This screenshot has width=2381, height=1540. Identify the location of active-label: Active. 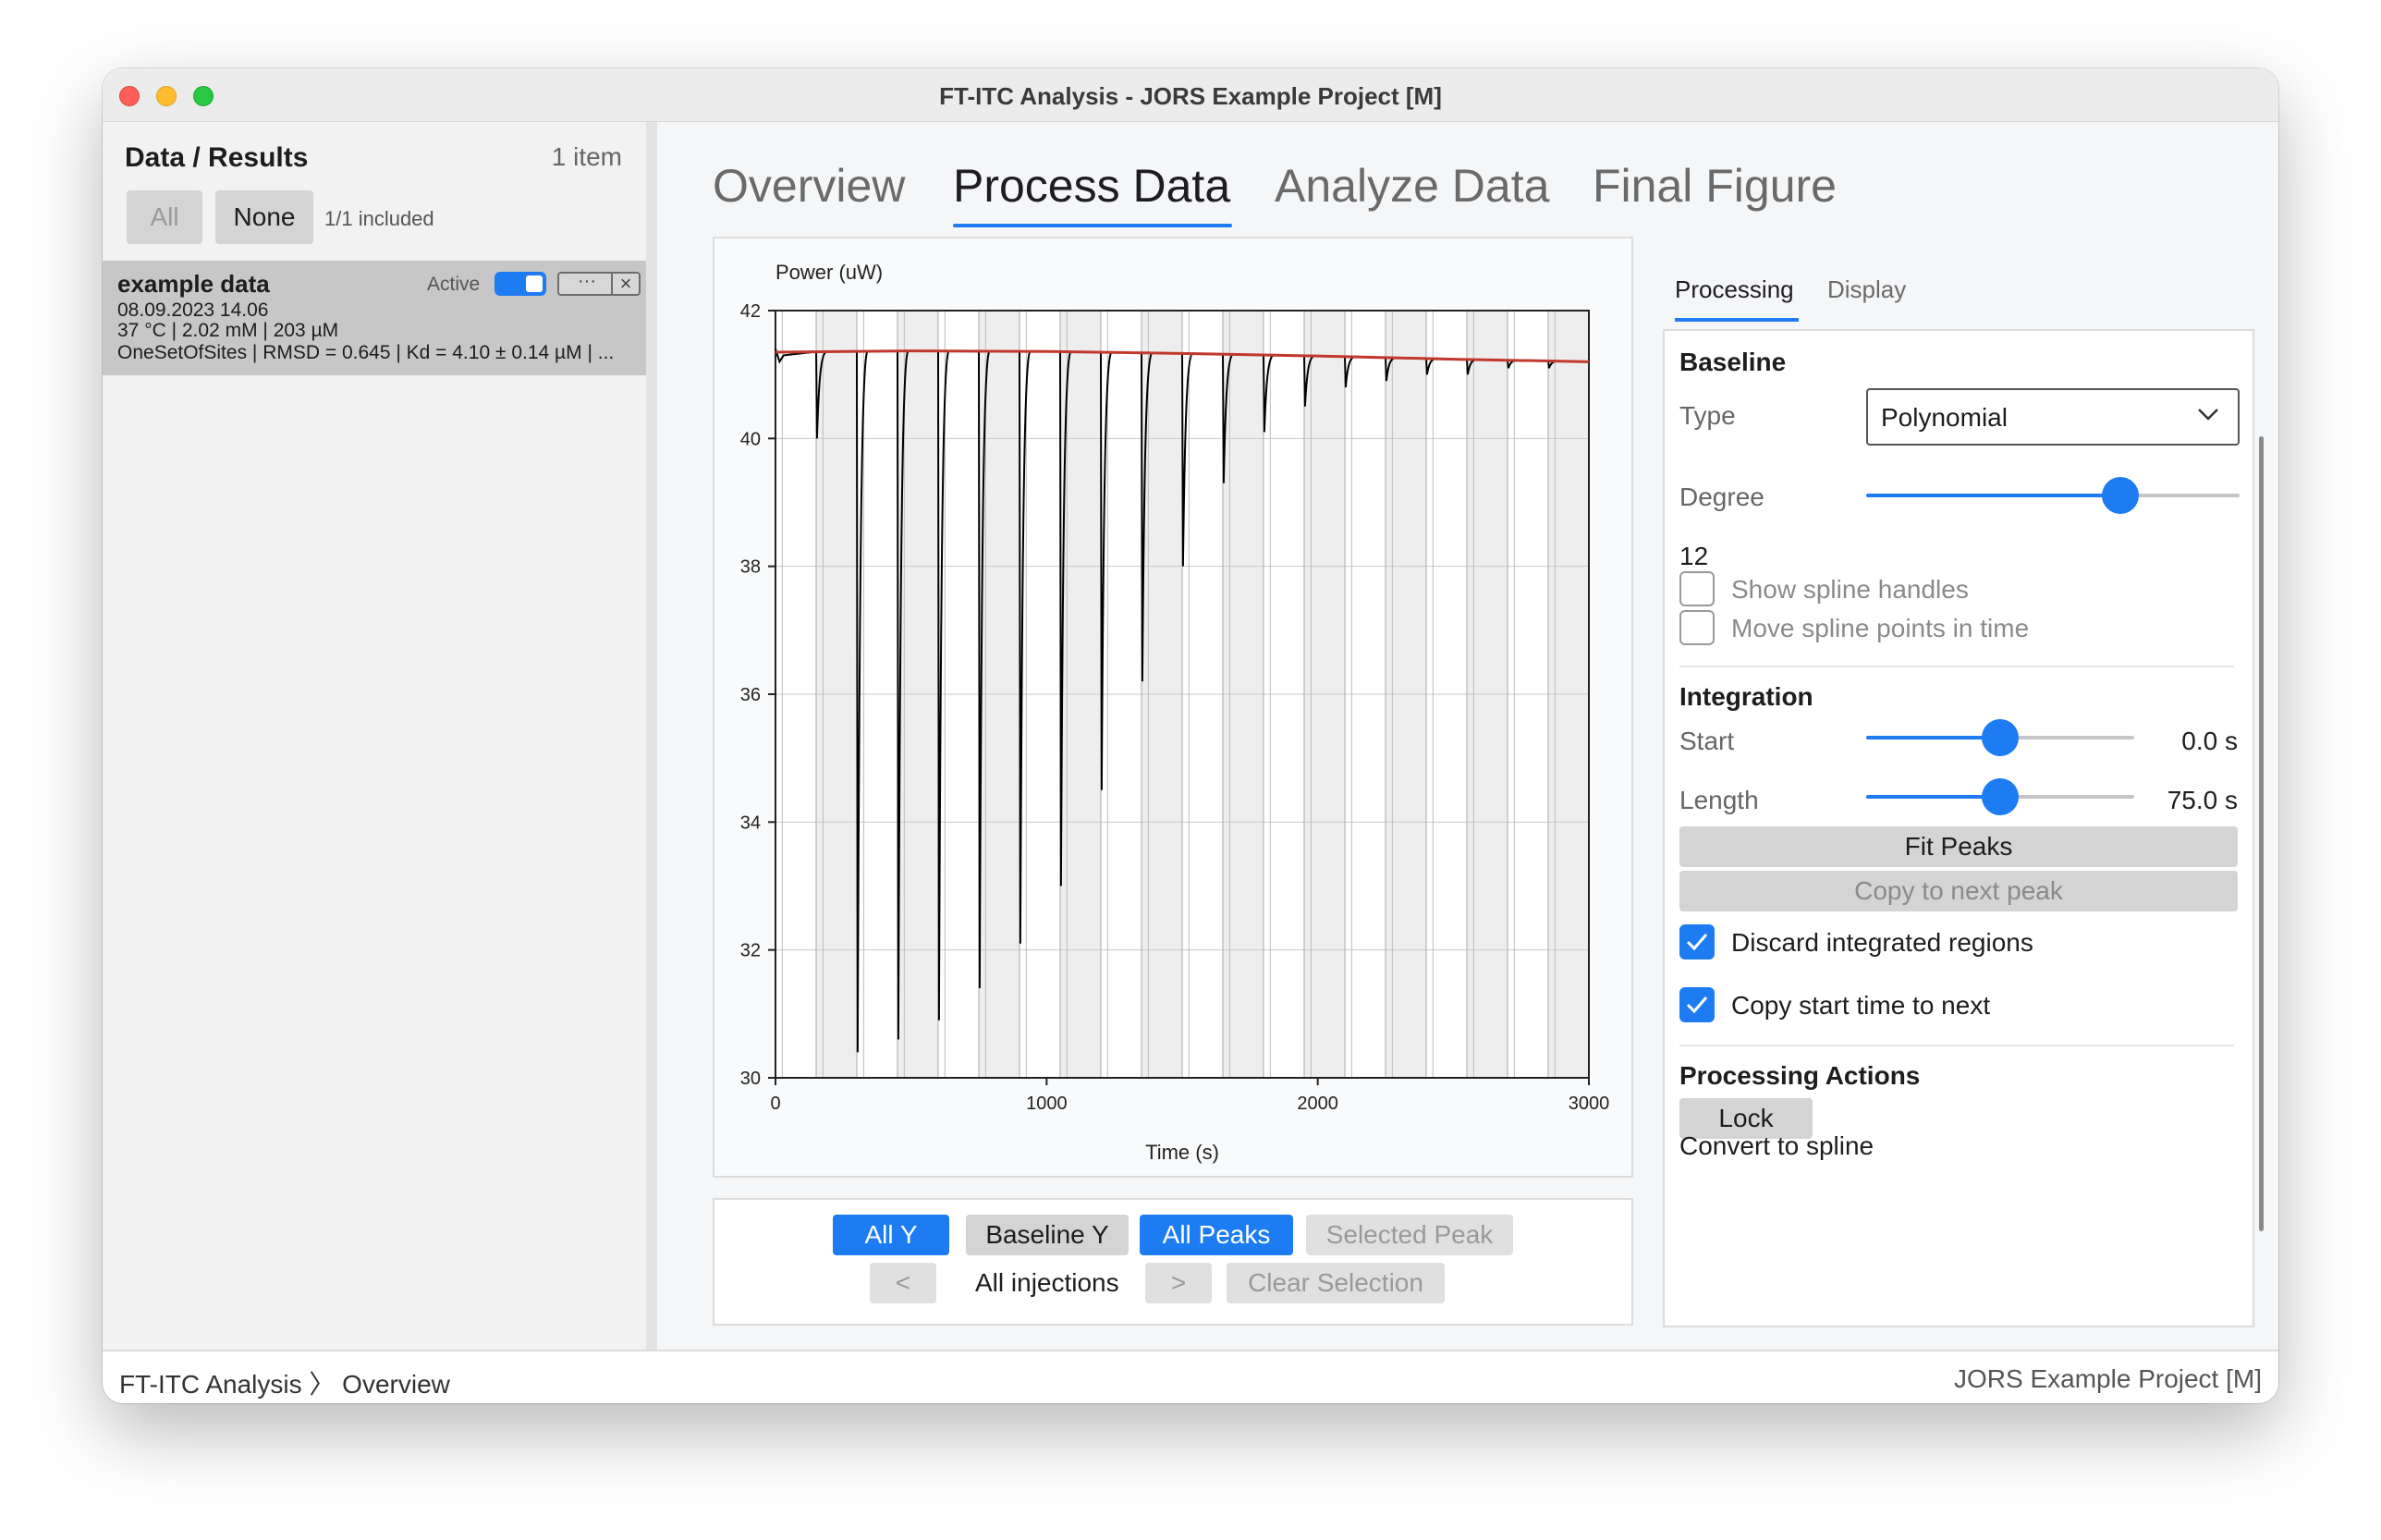
(454, 284).